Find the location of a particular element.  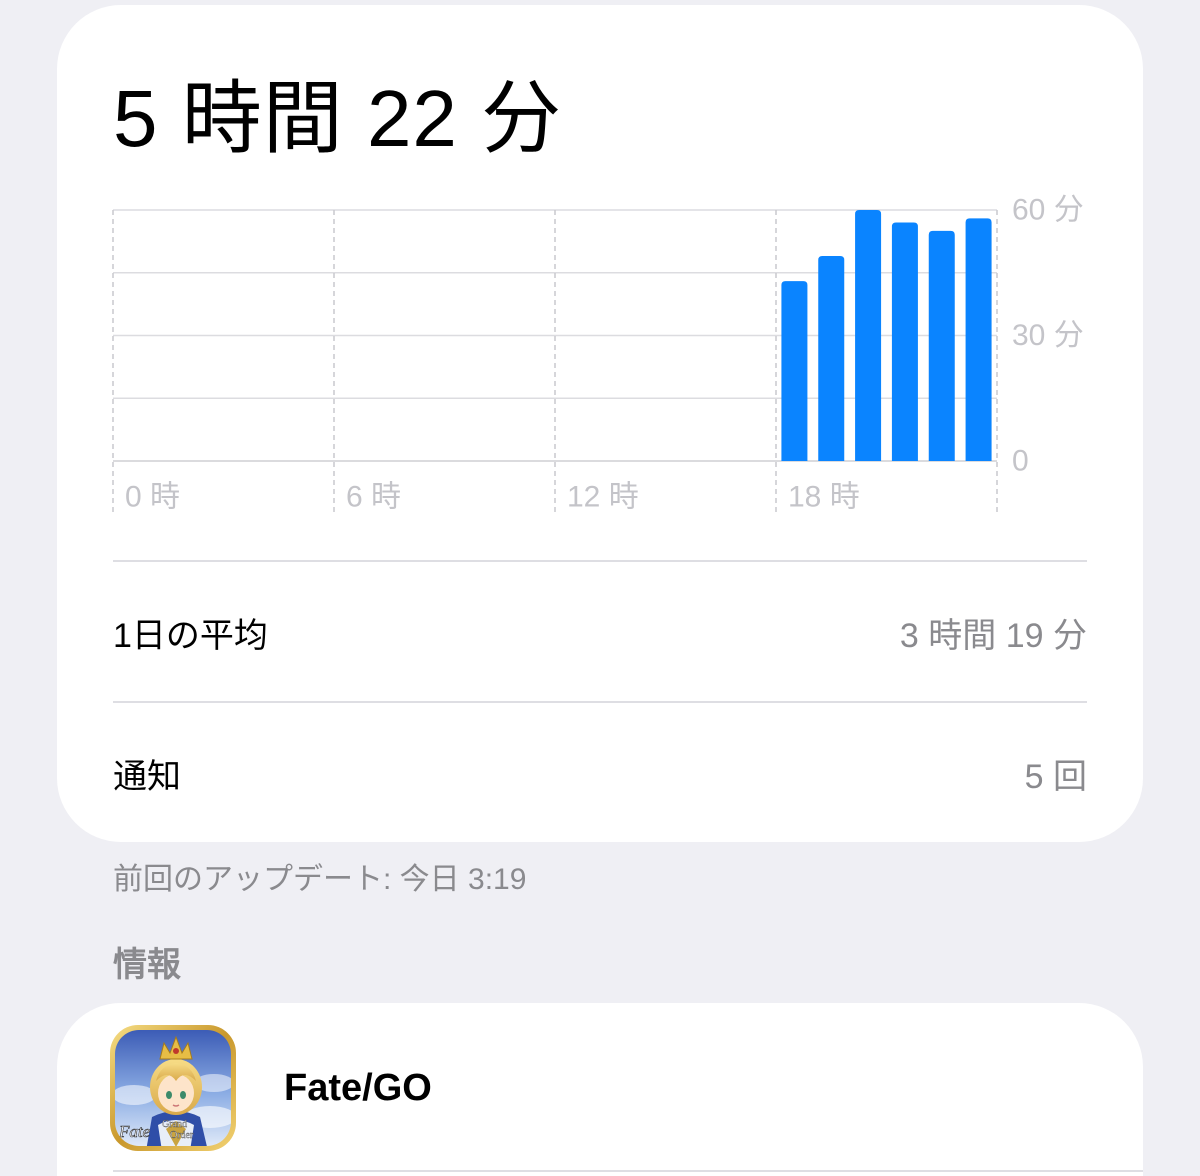

icon-lettering-grand: Grand is located at coordinates (174, 1124).